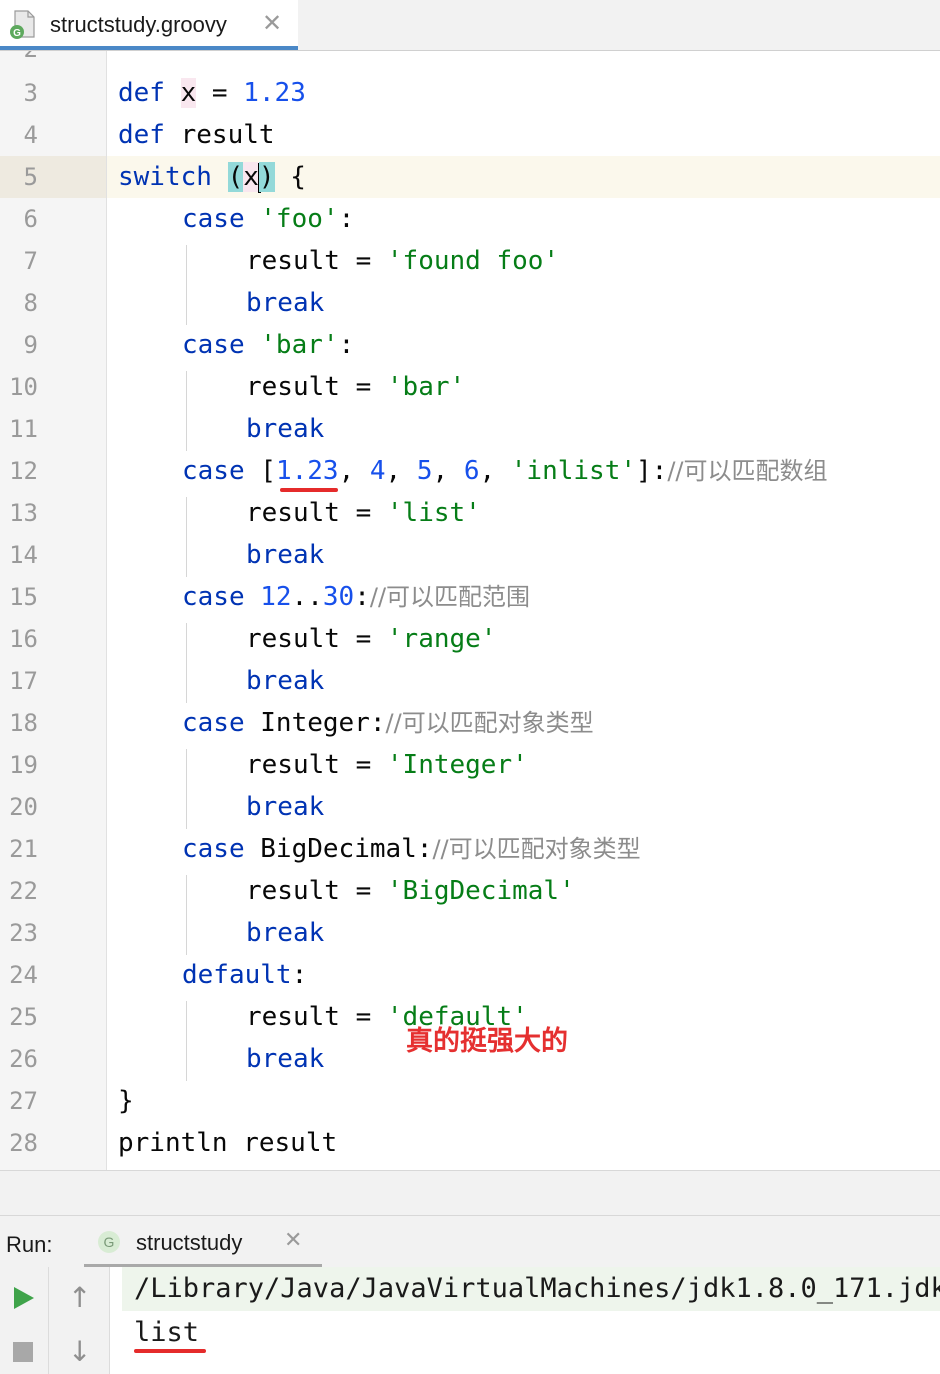  I want to click on line-number: 19, so click(23, 765).